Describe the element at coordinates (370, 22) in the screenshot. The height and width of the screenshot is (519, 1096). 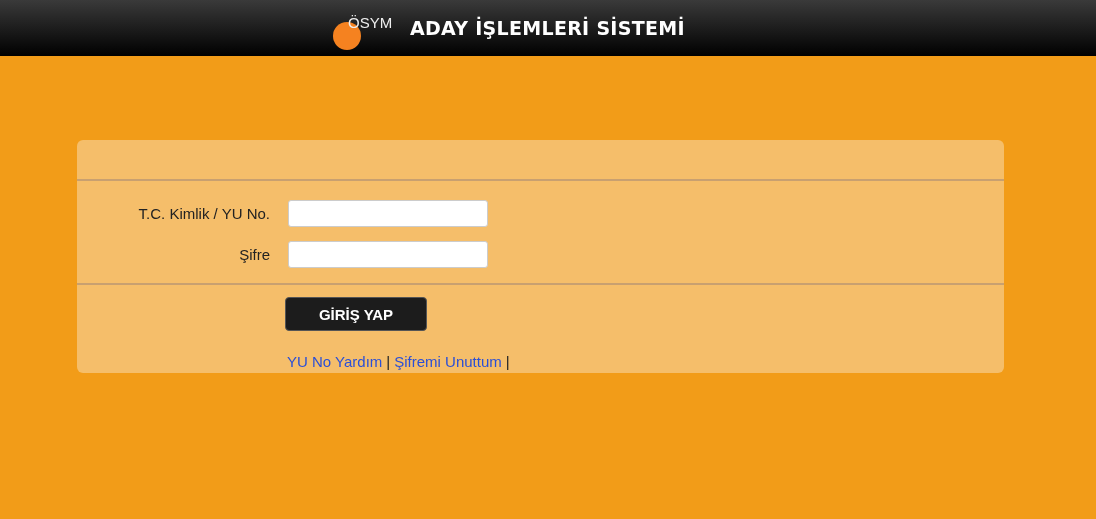
I see `logo-text: ÖSYM` at that location.